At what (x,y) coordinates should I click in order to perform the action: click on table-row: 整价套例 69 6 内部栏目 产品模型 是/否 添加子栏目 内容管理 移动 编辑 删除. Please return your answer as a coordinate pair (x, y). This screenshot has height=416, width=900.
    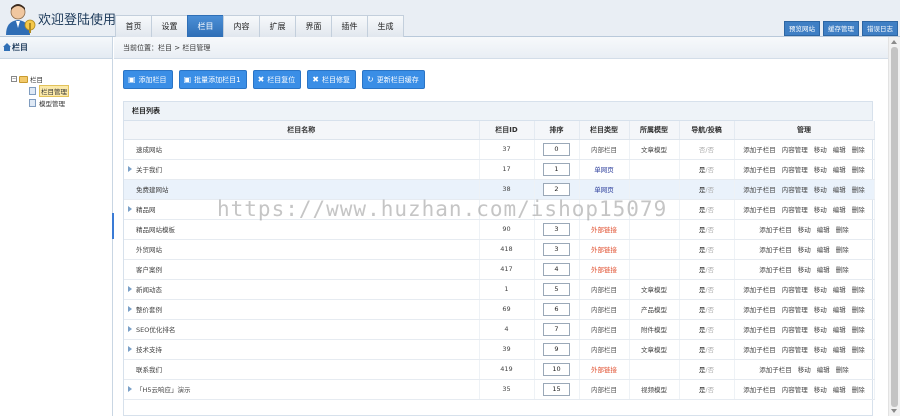
    Looking at the image, I should click on (499, 309).